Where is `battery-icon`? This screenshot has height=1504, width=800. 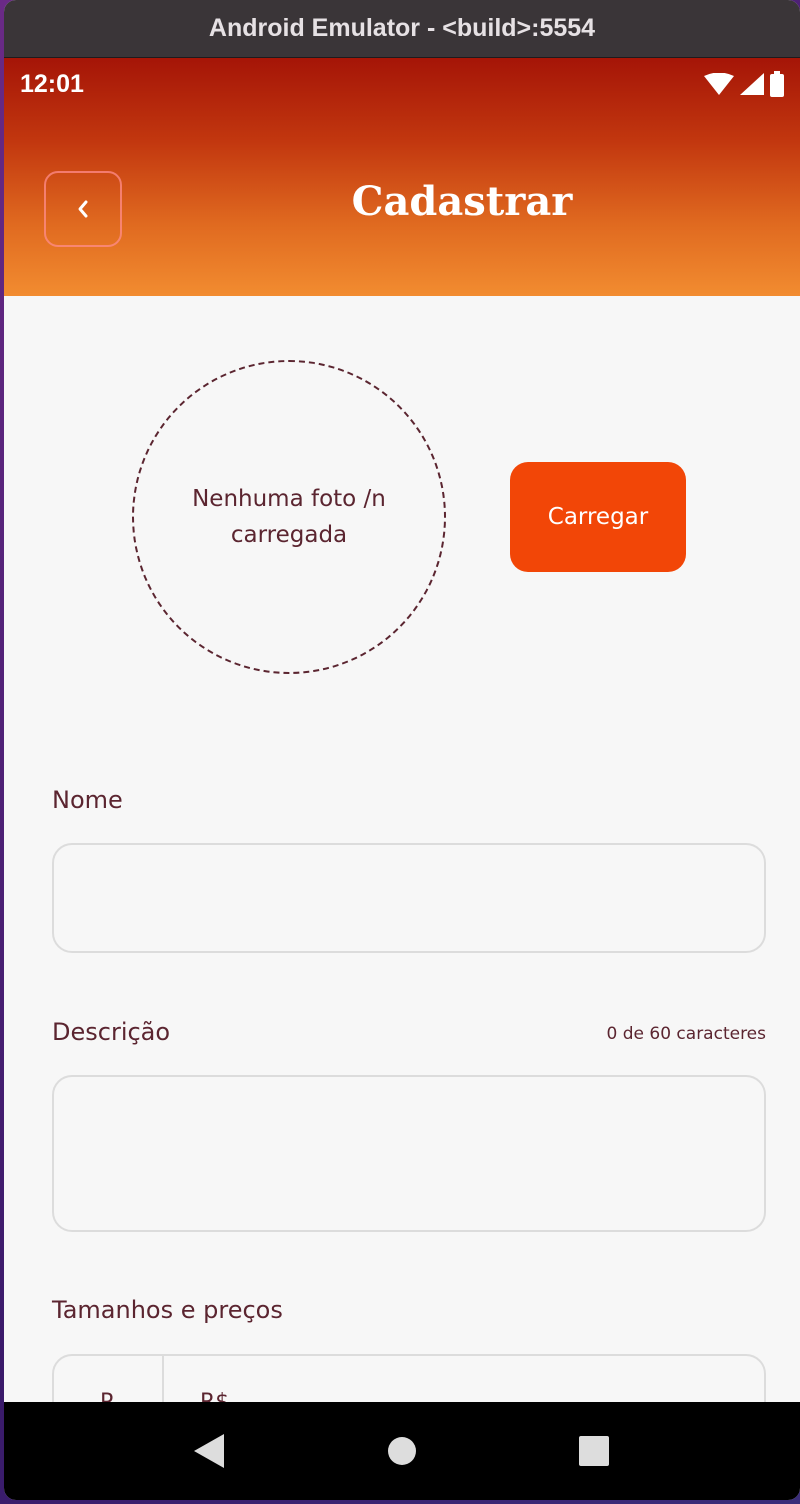
battery-icon is located at coordinates (777, 84).